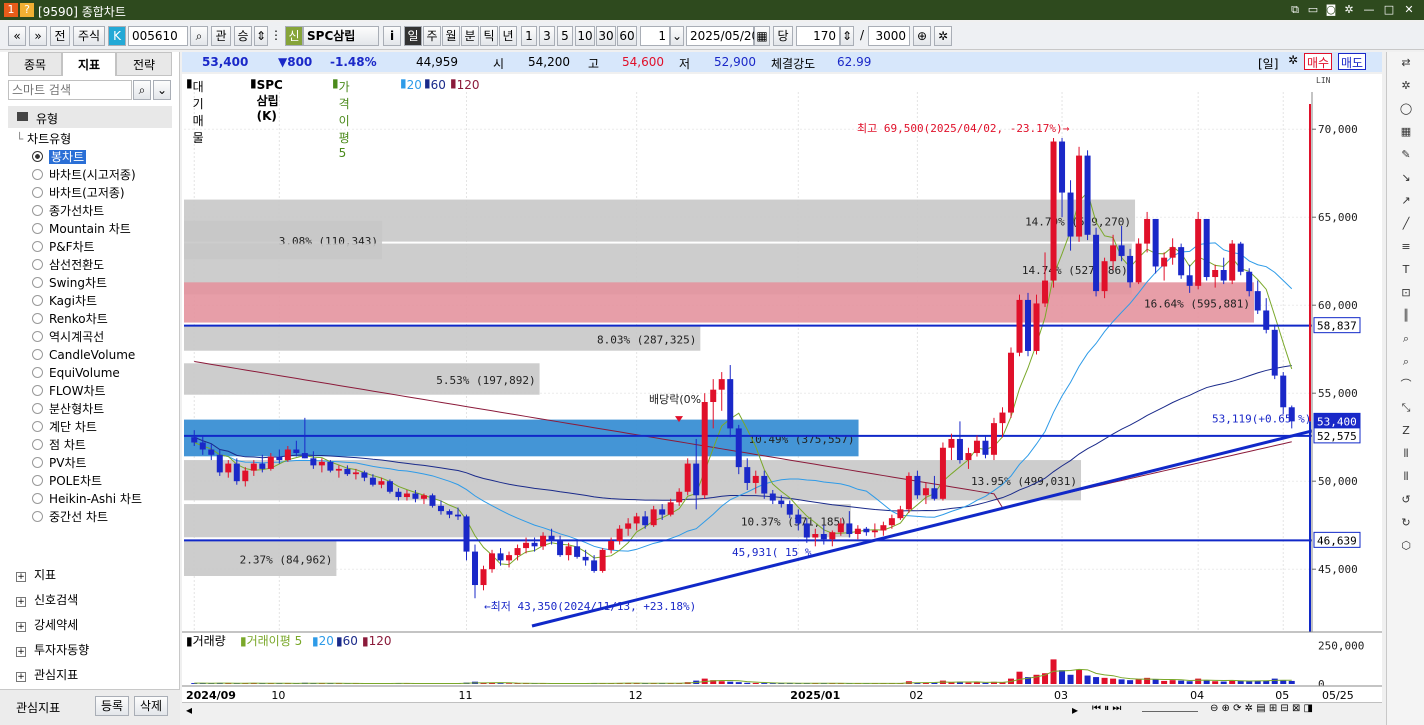 The width and height of the screenshot is (1424, 725). I want to click on min-10: 10, so click(585, 36).